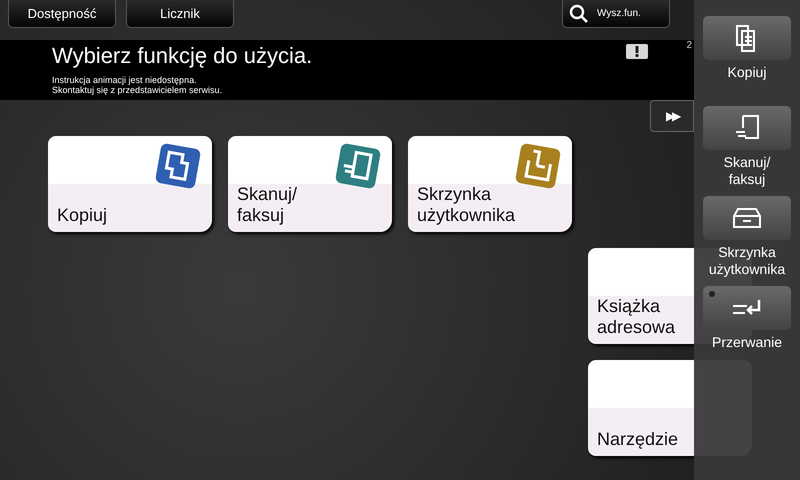  Describe the element at coordinates (62, 14) in the screenshot. I see `top-button: Dostępność` at that location.